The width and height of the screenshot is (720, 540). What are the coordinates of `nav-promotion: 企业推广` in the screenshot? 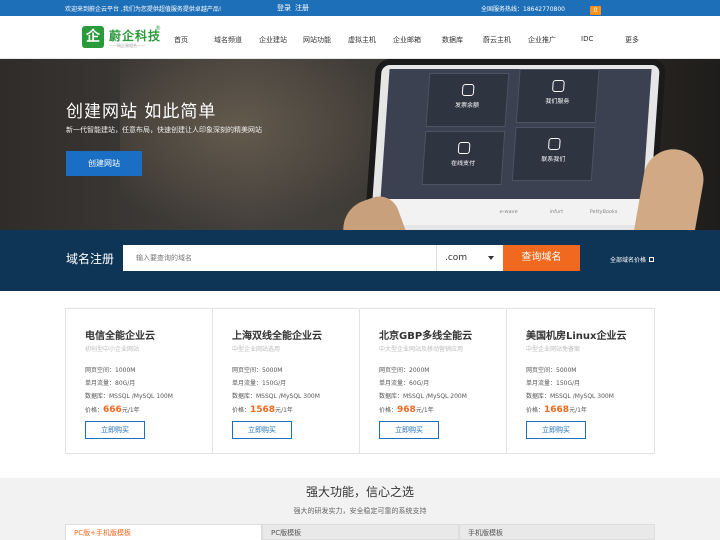 It's located at (542, 40).